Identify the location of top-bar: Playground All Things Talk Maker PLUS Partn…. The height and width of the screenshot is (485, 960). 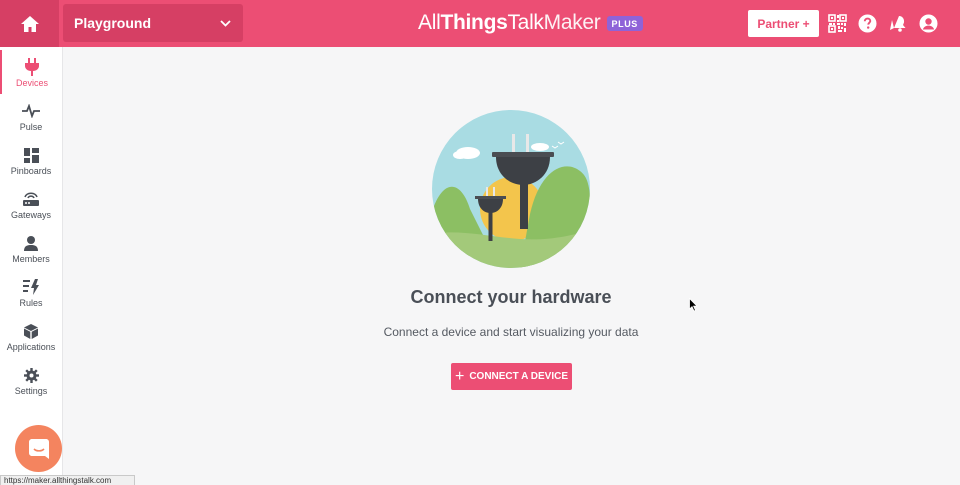
(480, 23).